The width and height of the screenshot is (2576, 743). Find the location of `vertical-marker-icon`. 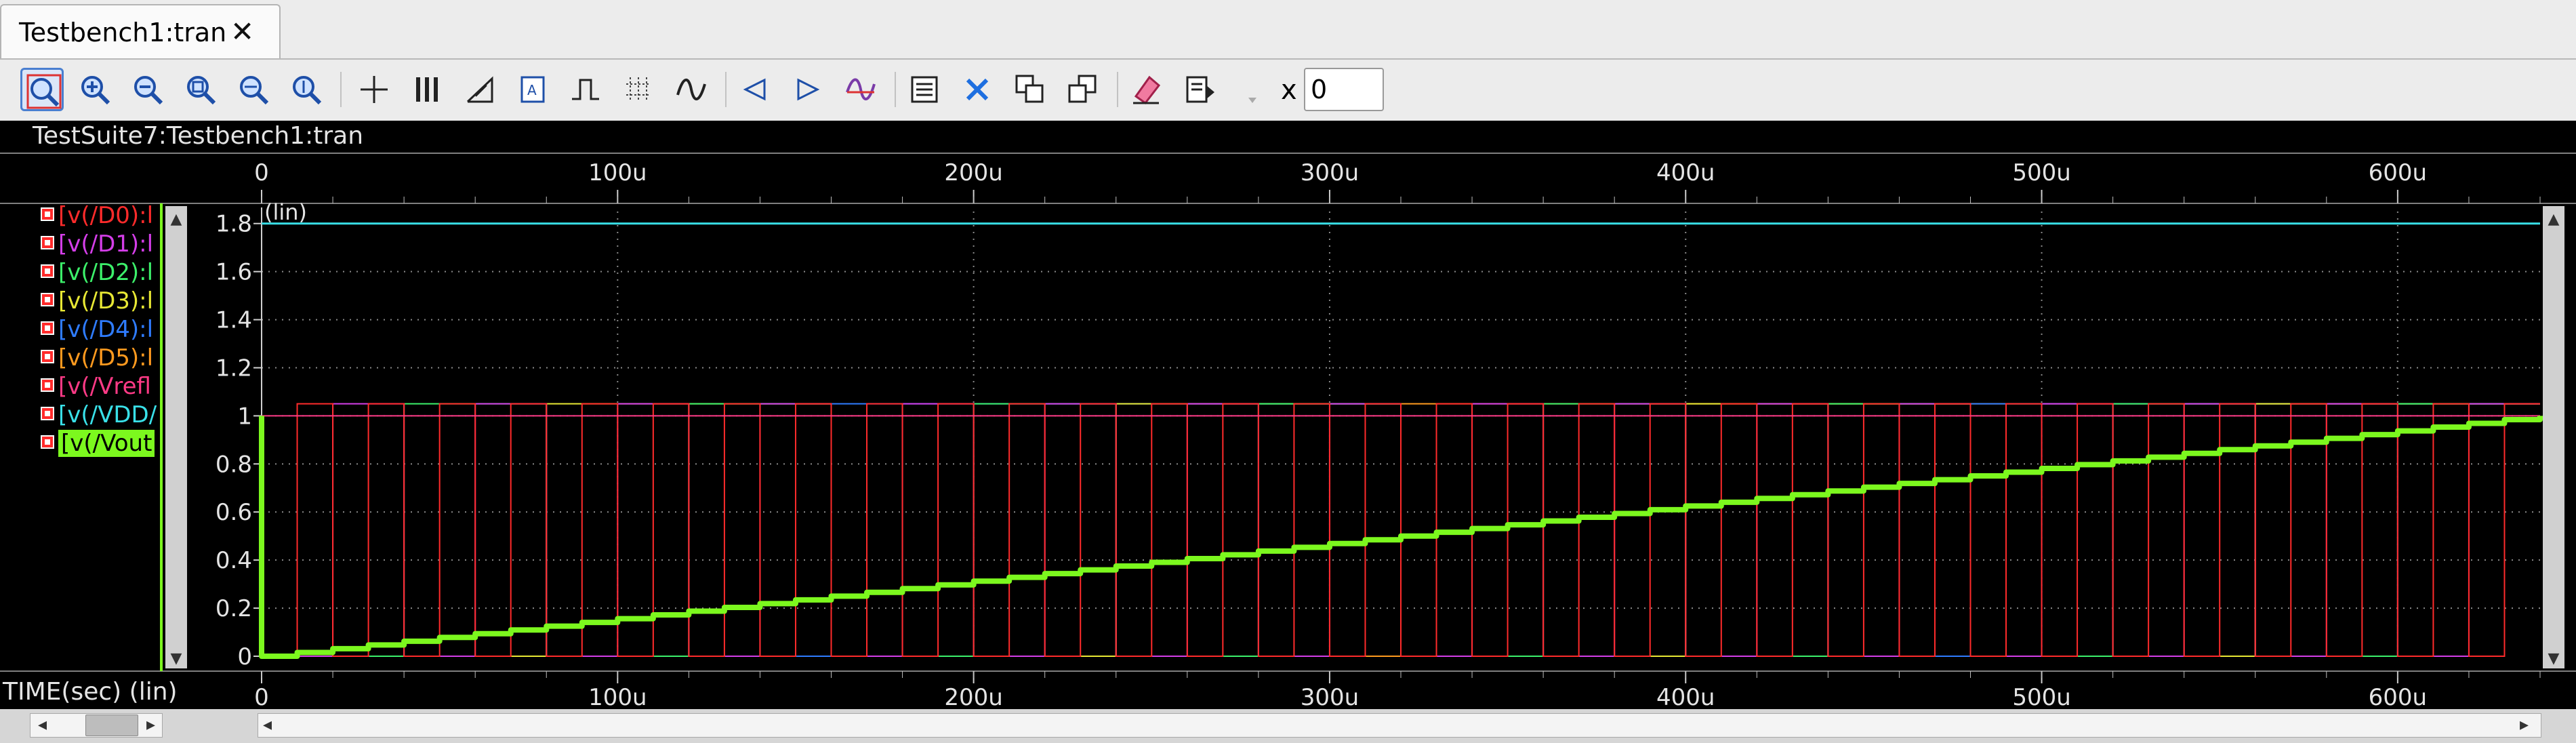

vertical-marker-icon is located at coordinates (427, 89).